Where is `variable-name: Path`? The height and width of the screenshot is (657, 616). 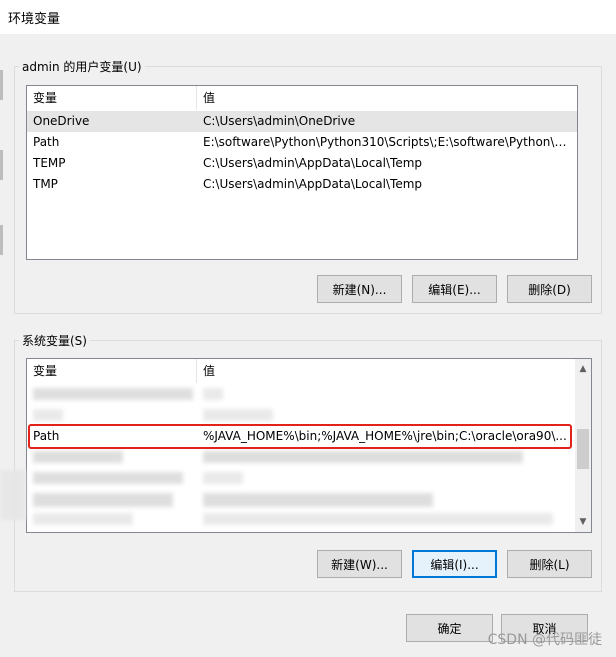
variable-name: Path is located at coordinates (46, 142).